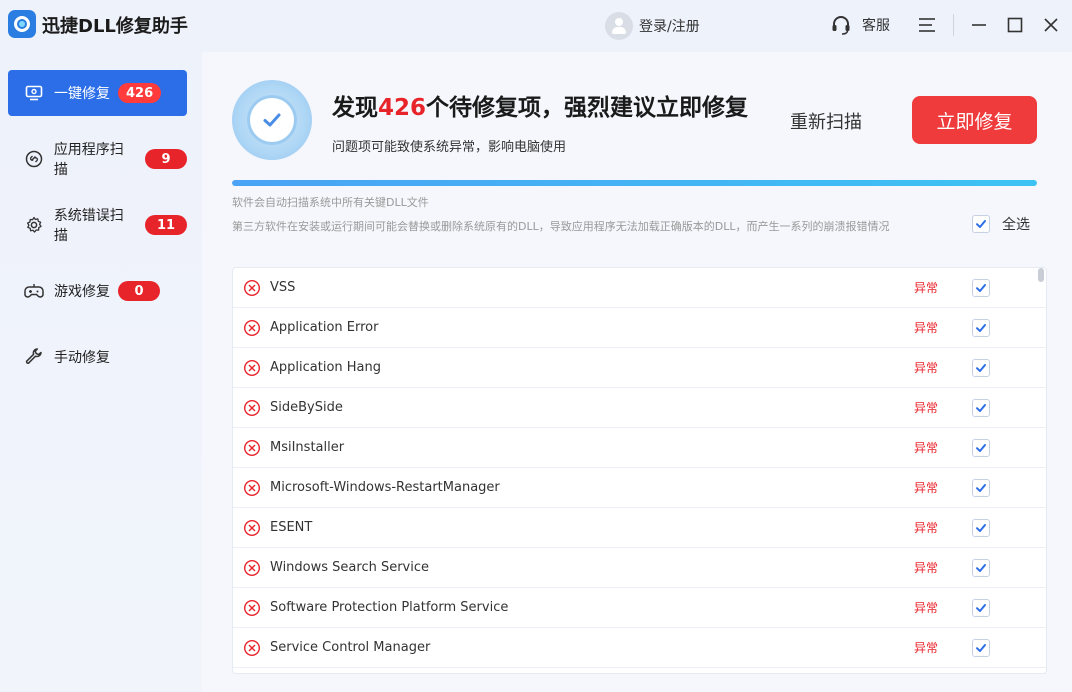 Image resolution: width=1072 pixels, height=692 pixels. I want to click on issue-name: Service Control Manager, so click(350, 647).